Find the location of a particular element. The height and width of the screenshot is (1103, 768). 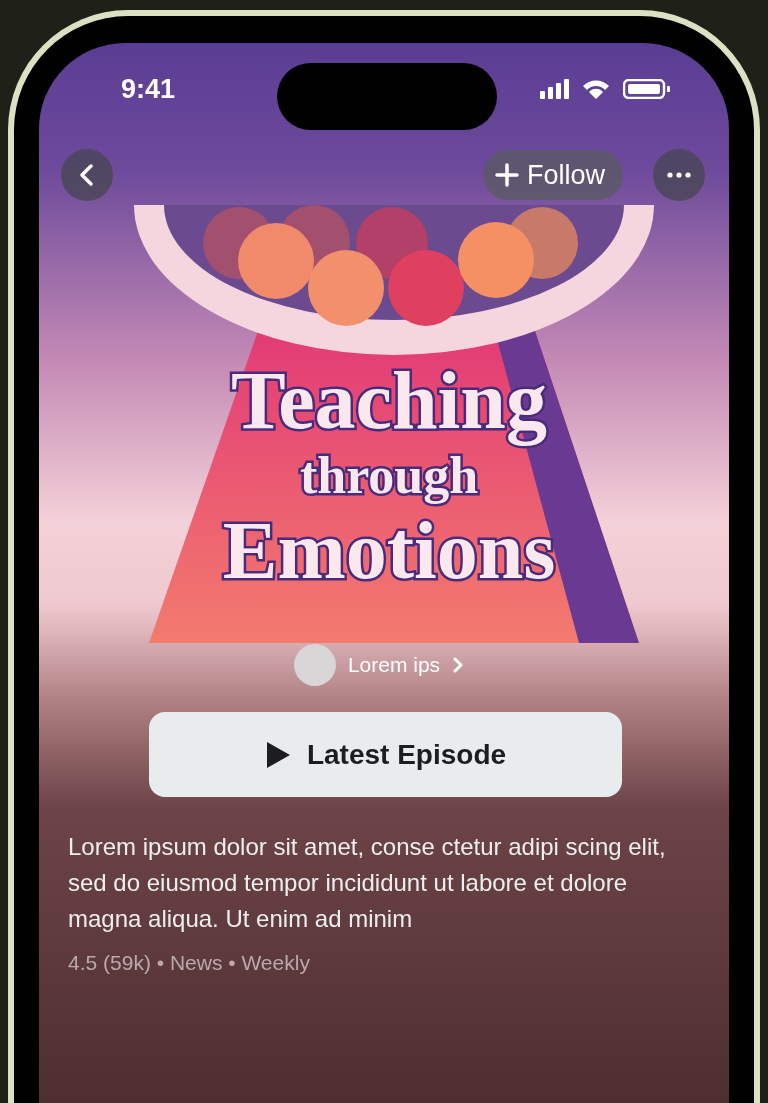

description-text: Lorem ipsum dolor sit amet, conse ctetur adipi scing elit, sed do eiusmod tempor incididunt ut labore et dolore magna aliqua. Ut enim ad minim is located at coordinates (367, 883).